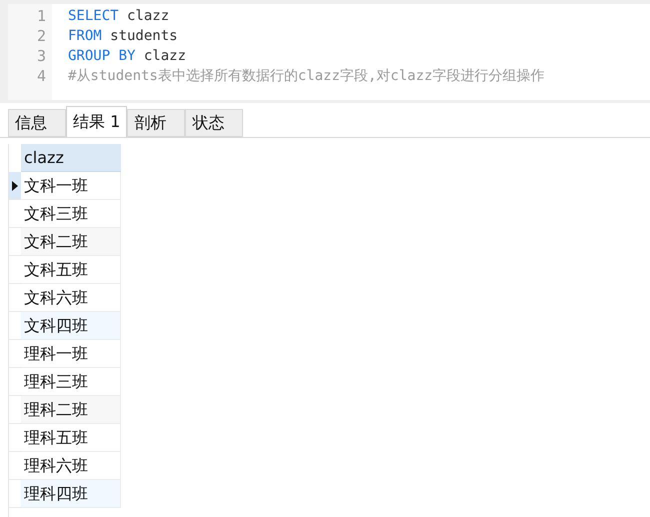 Image resolution: width=650 pixels, height=517 pixels. I want to click on table-cell: 理科二班, so click(71, 410).